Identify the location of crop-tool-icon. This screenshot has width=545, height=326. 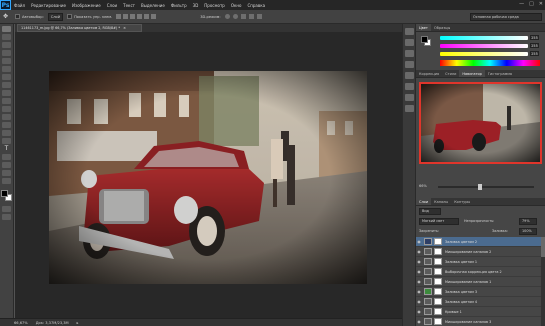
(6, 61).